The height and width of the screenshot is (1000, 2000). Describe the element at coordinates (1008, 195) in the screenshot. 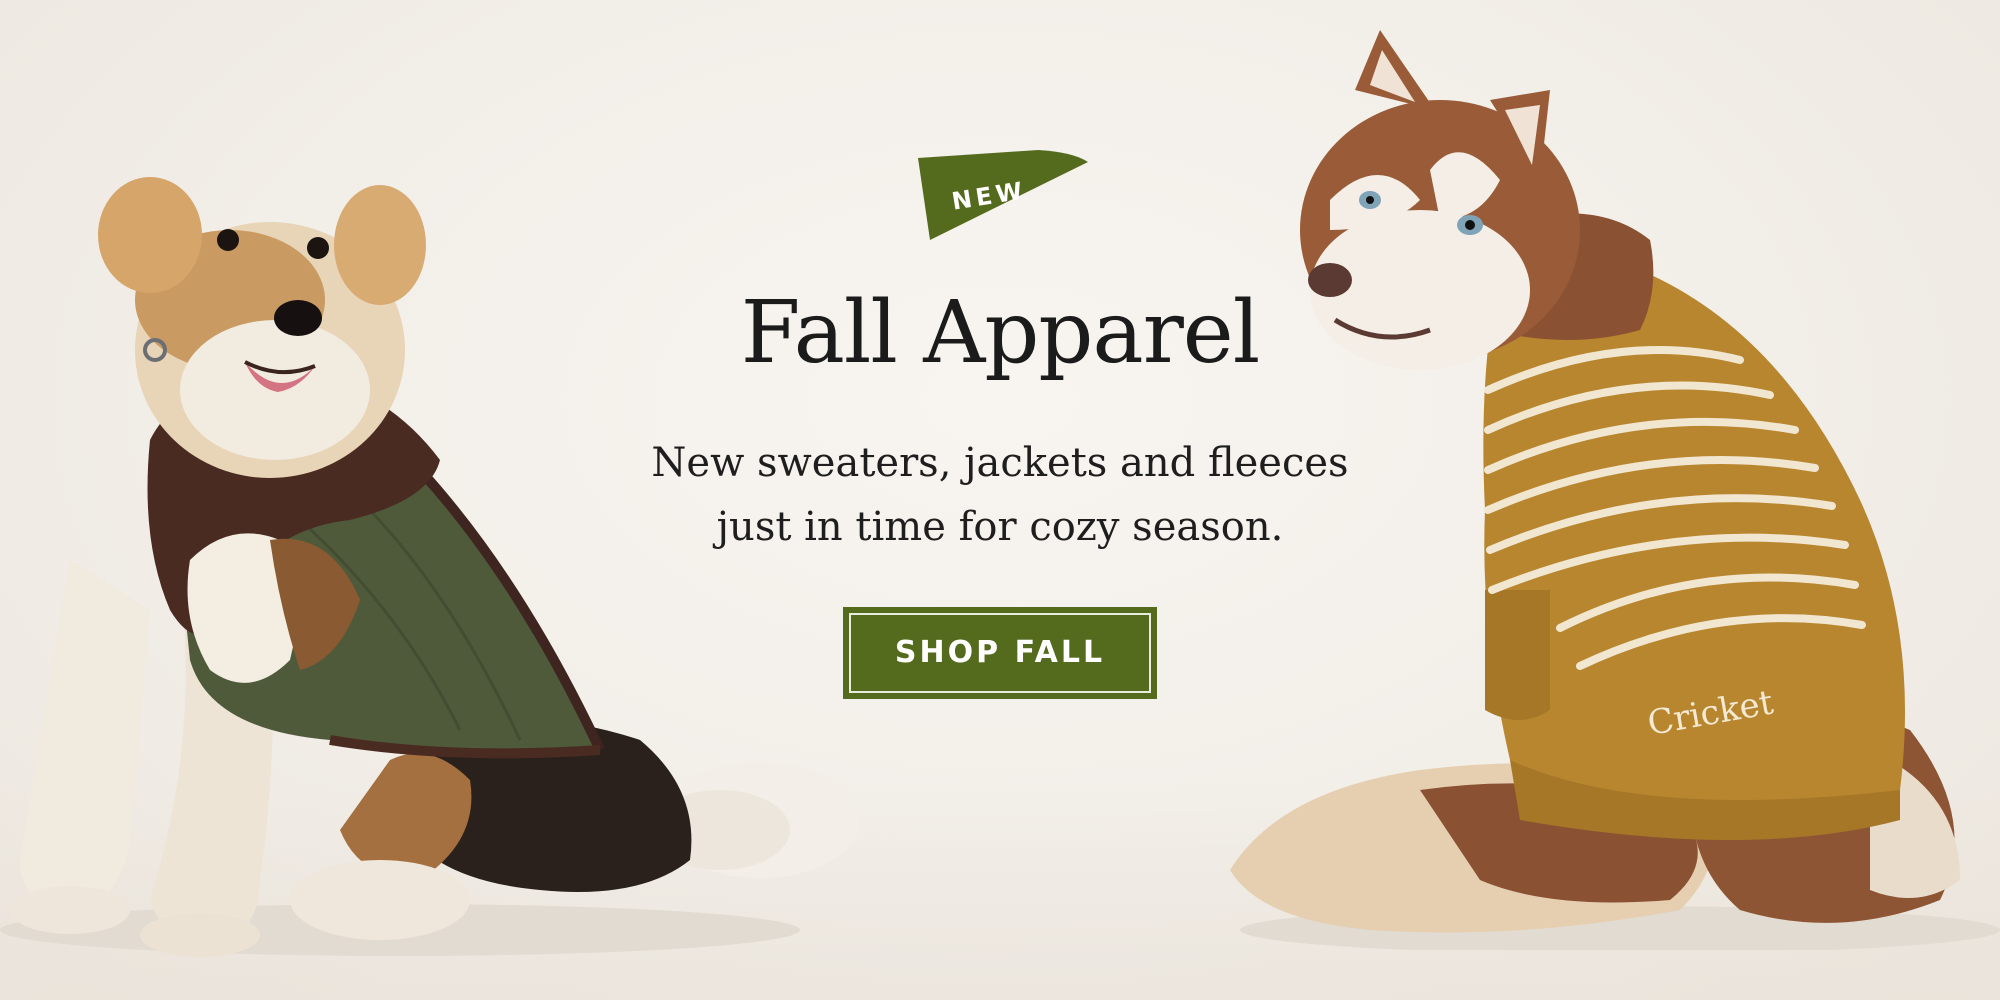

I see `new-badge: NEW` at that location.